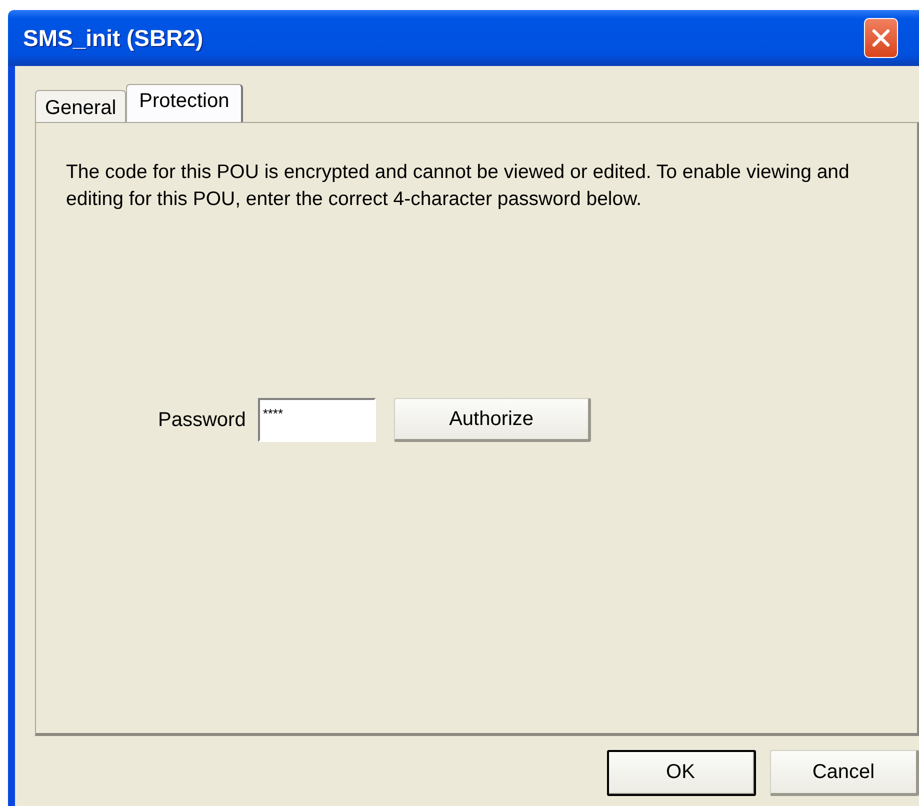 The height and width of the screenshot is (806, 919). Describe the element at coordinates (202, 420) in the screenshot. I see `password-label: Password` at that location.